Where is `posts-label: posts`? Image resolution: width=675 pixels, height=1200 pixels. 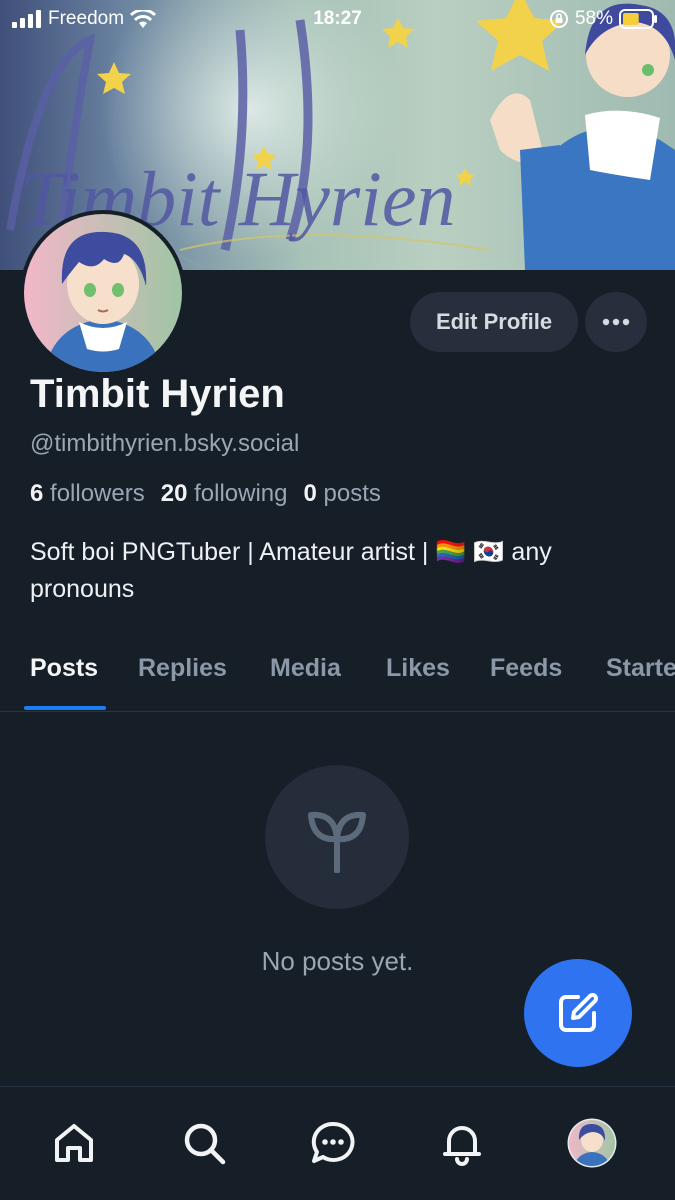
posts-label: posts is located at coordinates (352, 493).